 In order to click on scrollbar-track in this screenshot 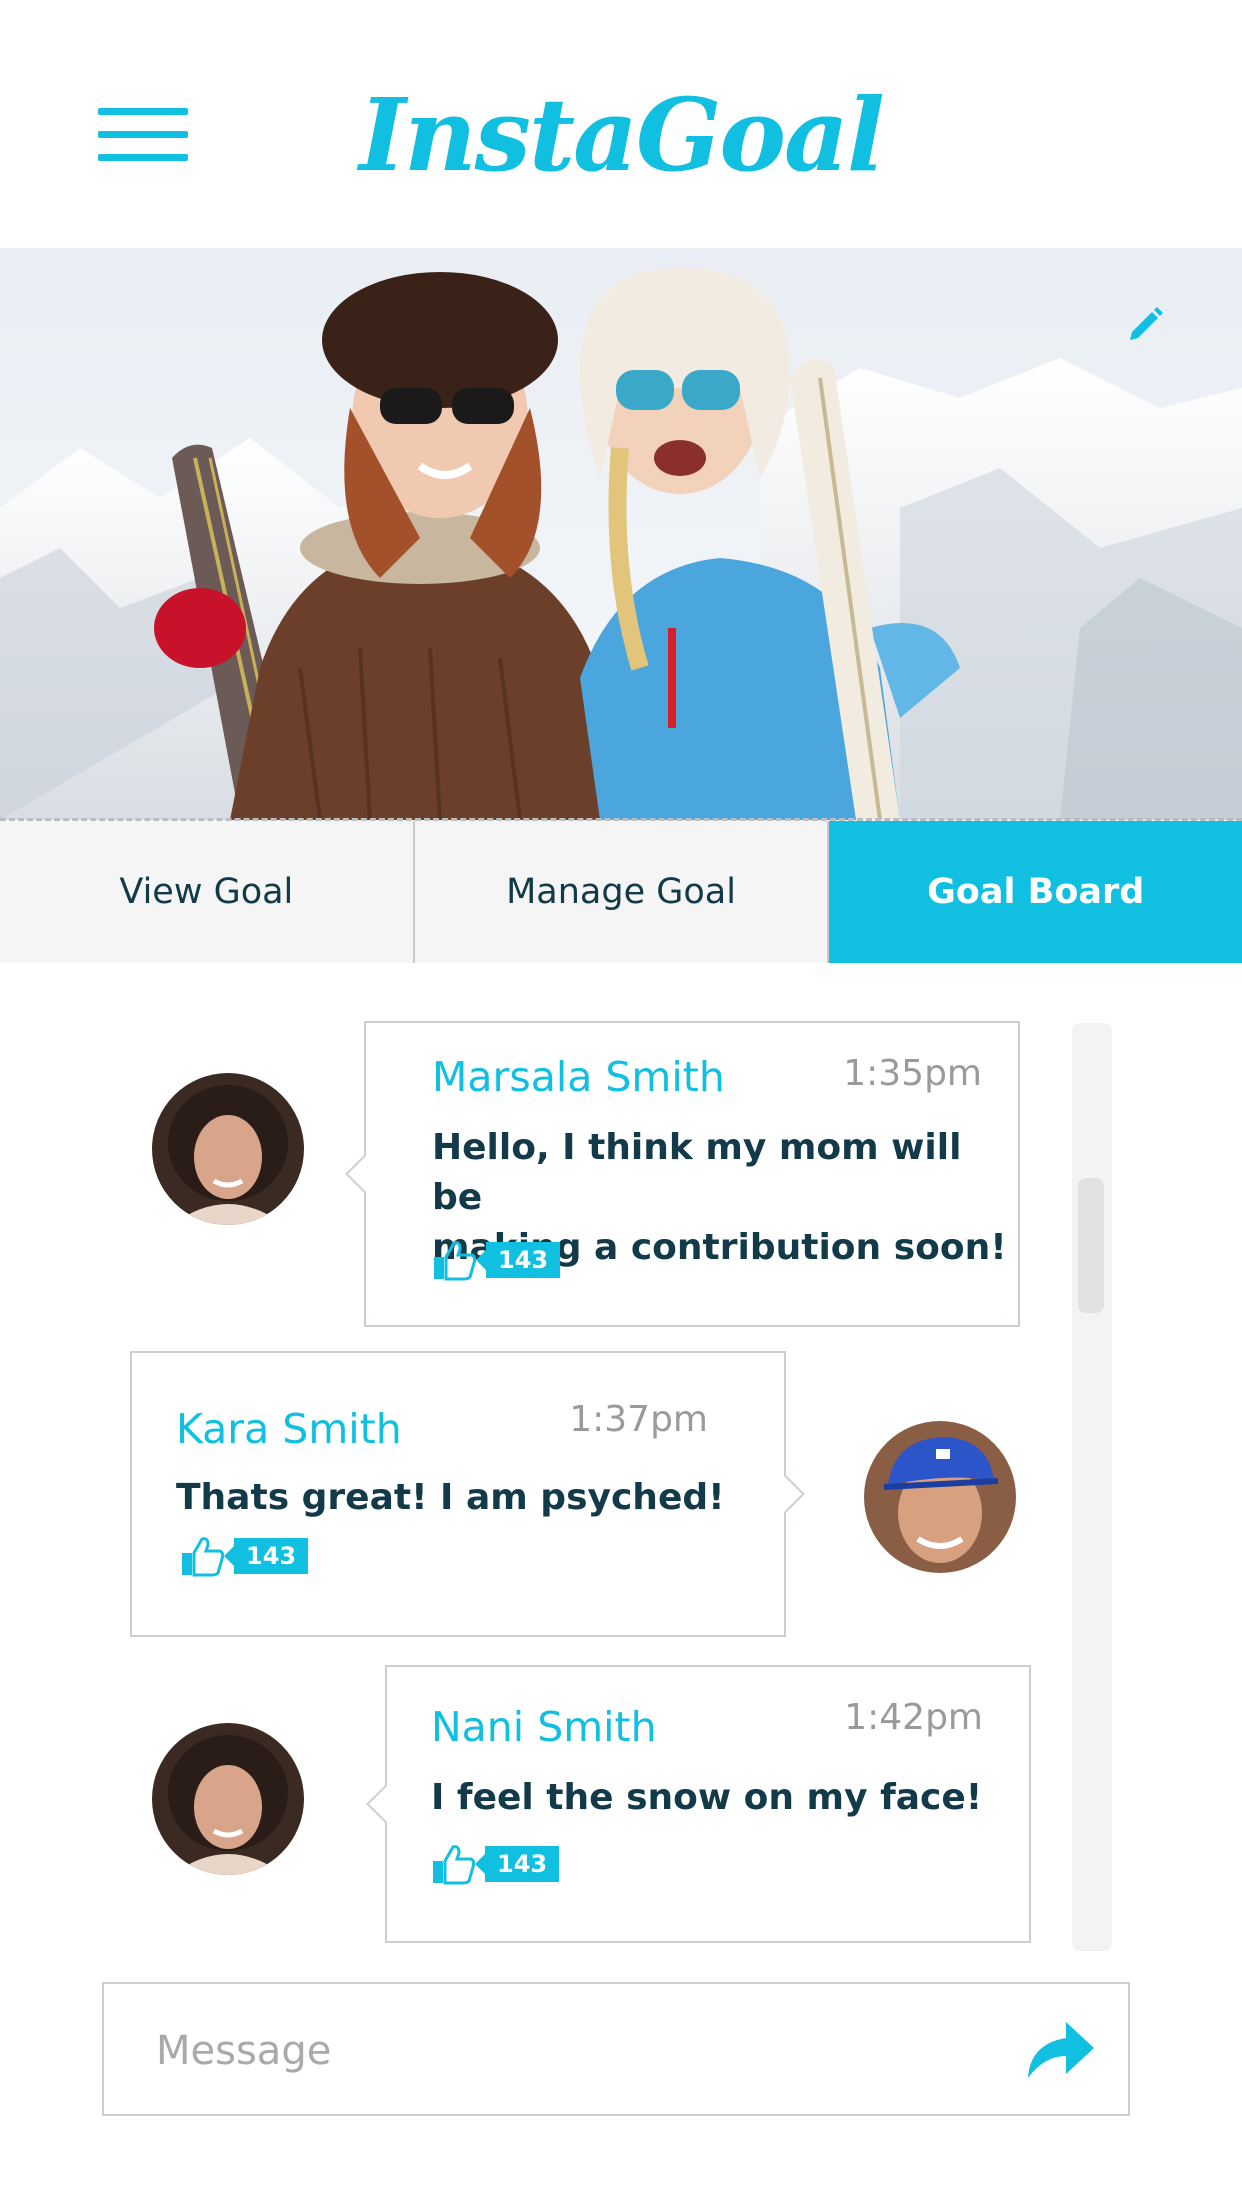, I will do `click(1092, 1487)`.